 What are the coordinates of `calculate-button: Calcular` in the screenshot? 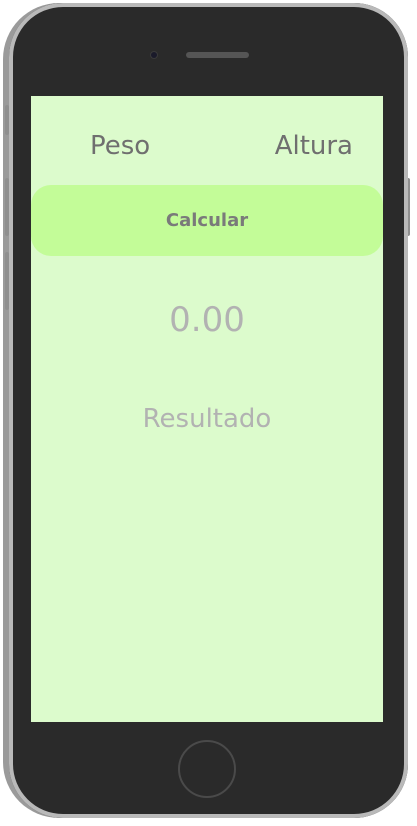 It's located at (207, 220).